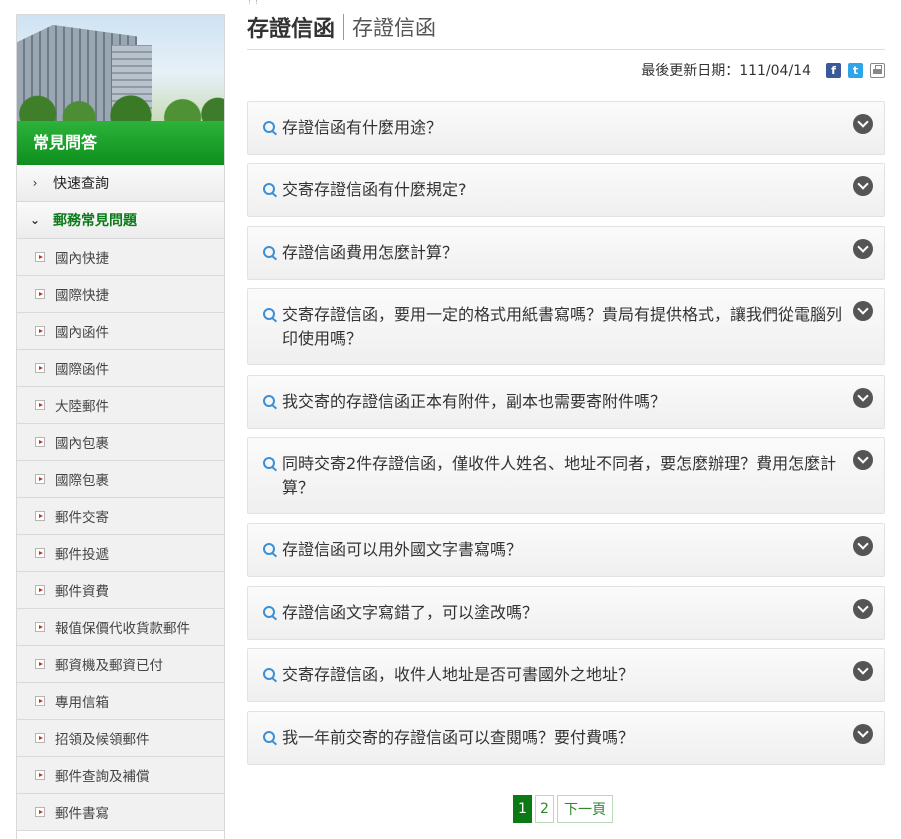  I want to click on sidebar-subitem-label: 招領及候領郵件, so click(102, 740).